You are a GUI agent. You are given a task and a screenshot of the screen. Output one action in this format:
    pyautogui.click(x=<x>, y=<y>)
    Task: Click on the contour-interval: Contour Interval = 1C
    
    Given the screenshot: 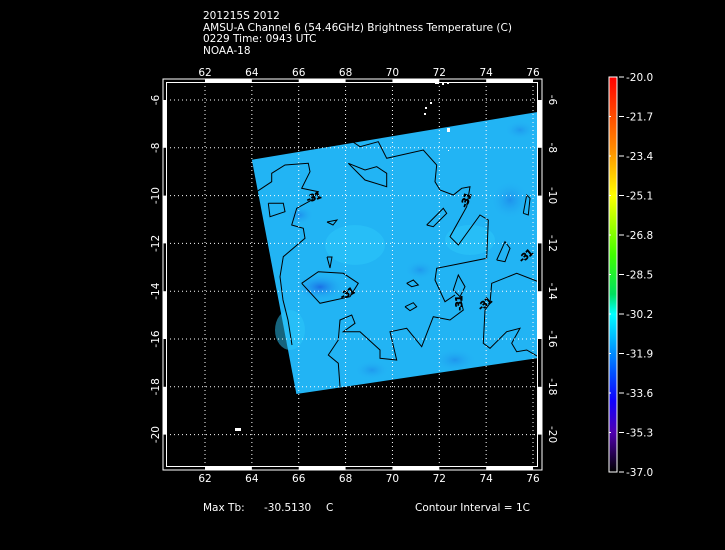 What is the action you would take?
    pyautogui.click(x=472, y=508)
    